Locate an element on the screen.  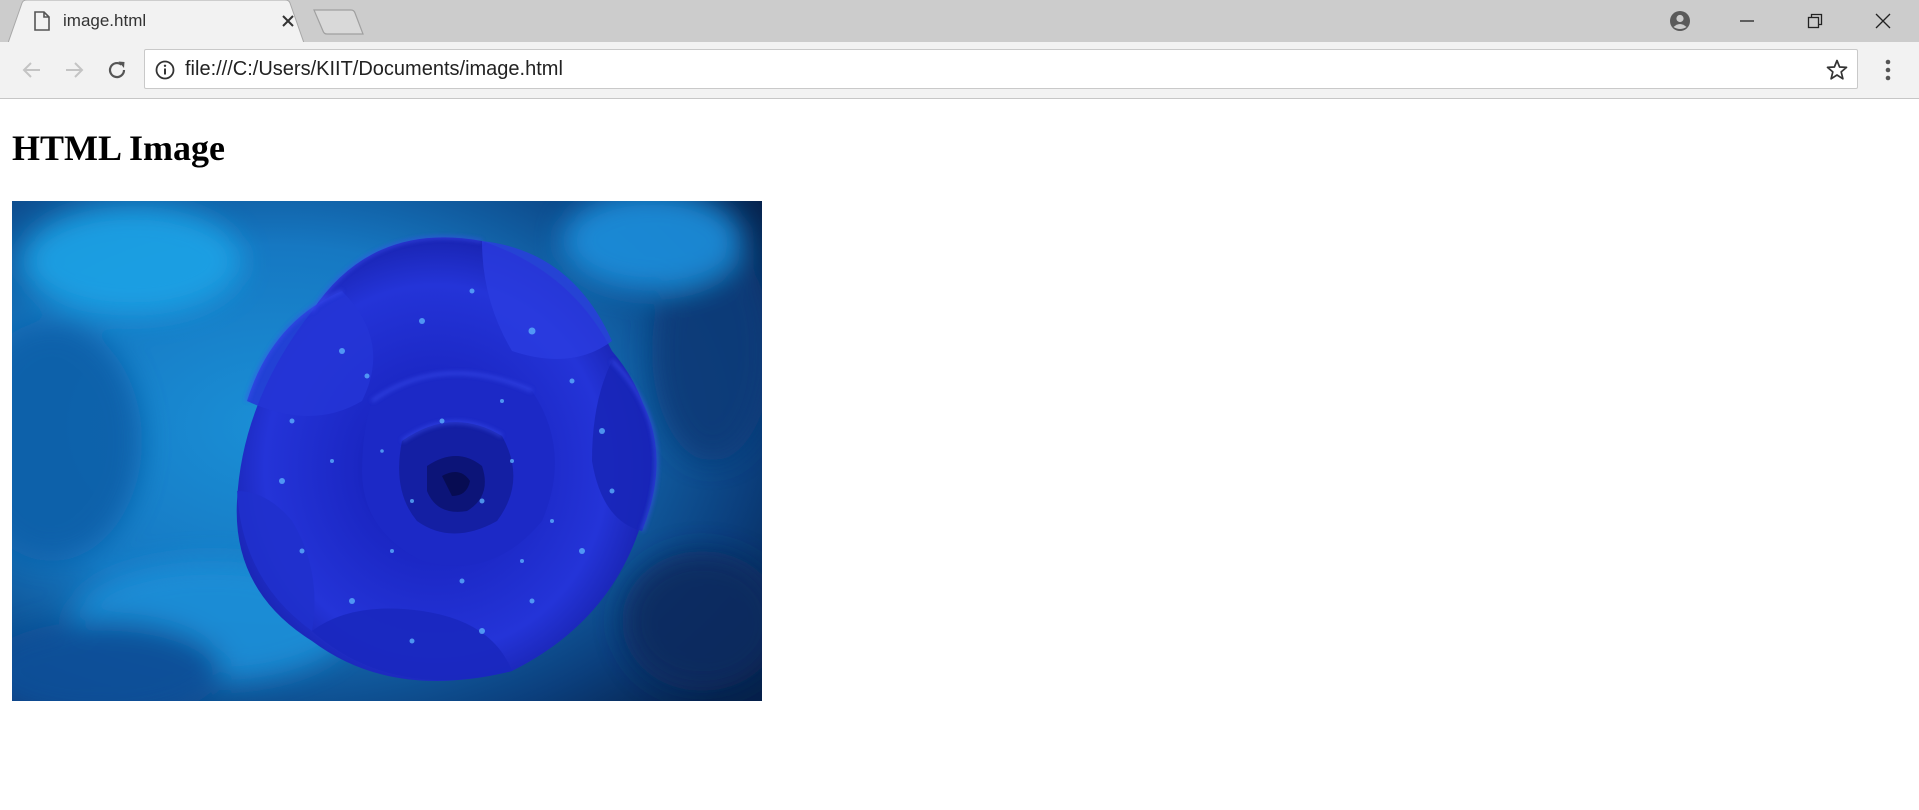
restore-icon is located at coordinates (1815, 21).